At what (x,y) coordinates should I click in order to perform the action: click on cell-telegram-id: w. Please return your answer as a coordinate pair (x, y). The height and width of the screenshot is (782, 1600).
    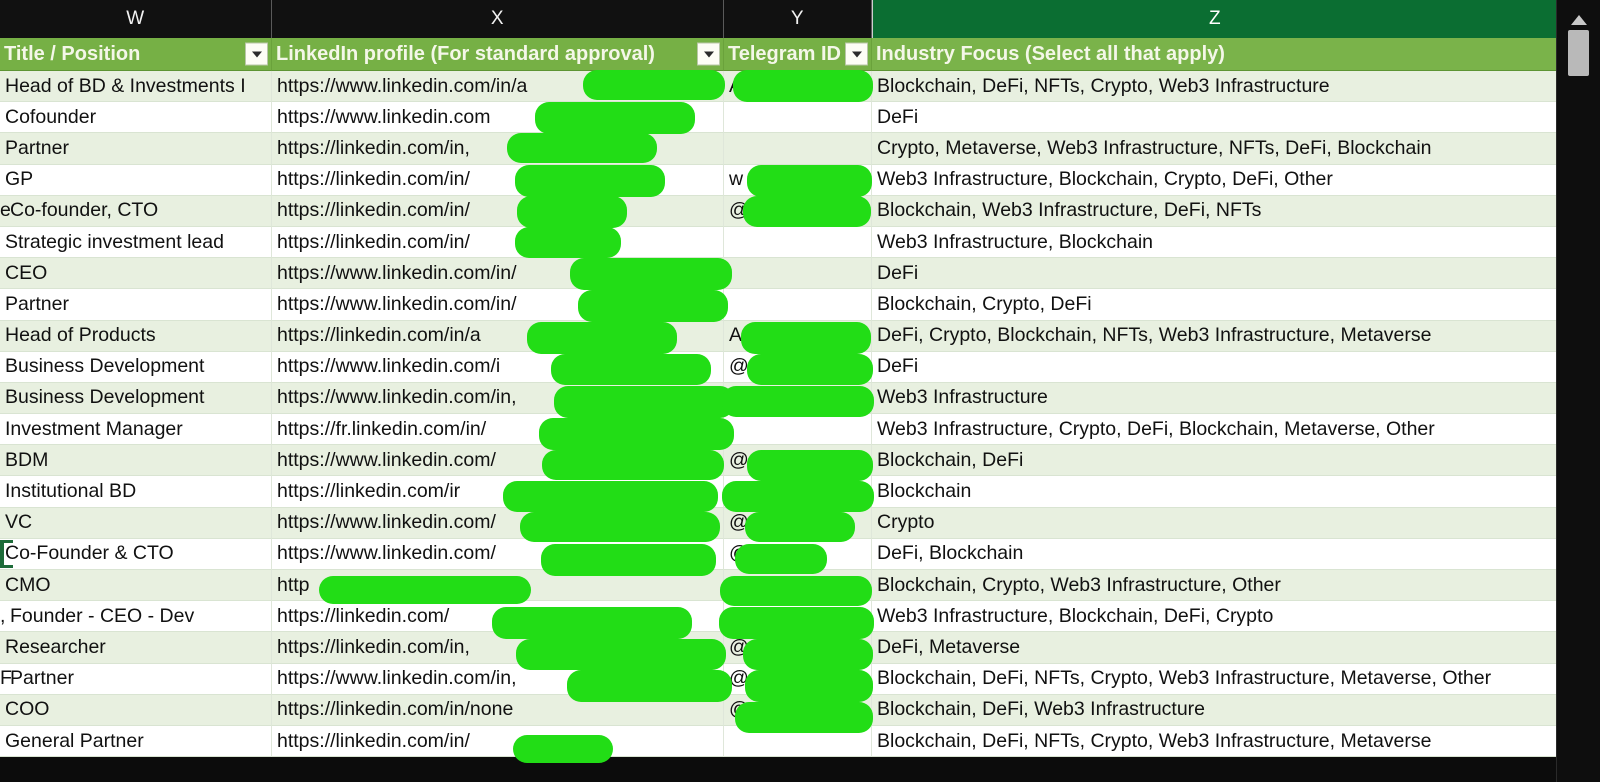
    Looking at the image, I should click on (798, 180).